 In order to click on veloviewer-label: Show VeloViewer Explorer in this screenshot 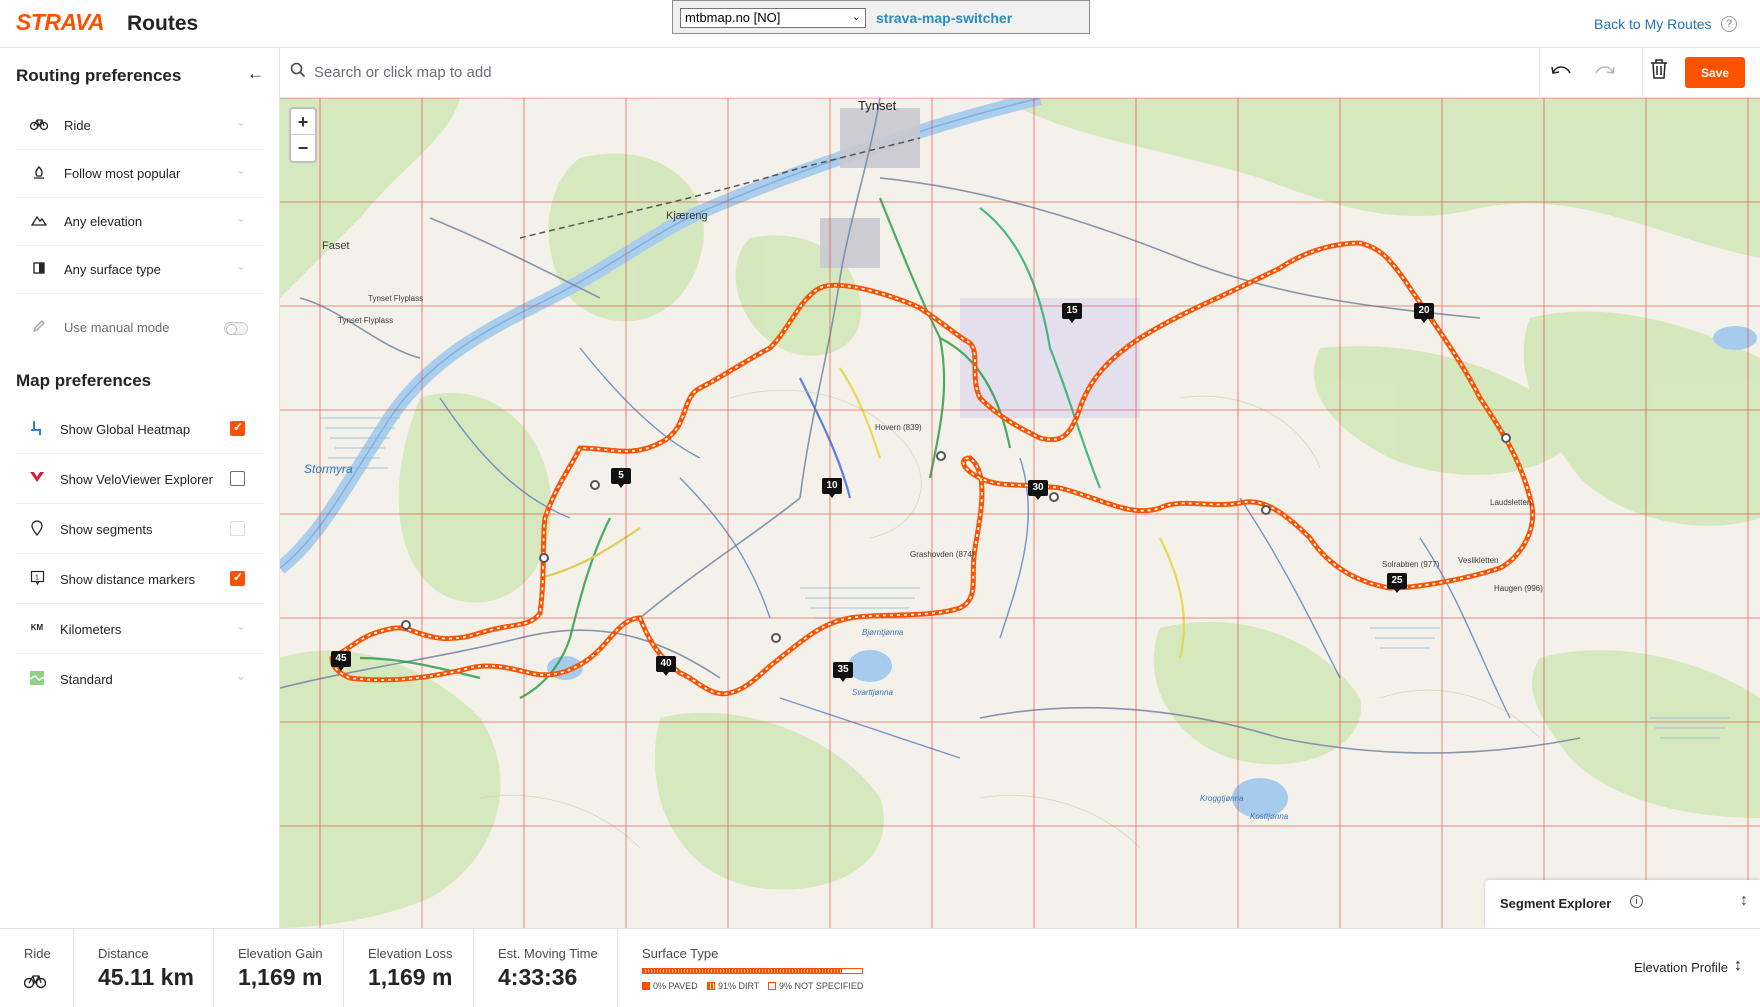, I will do `click(136, 479)`.